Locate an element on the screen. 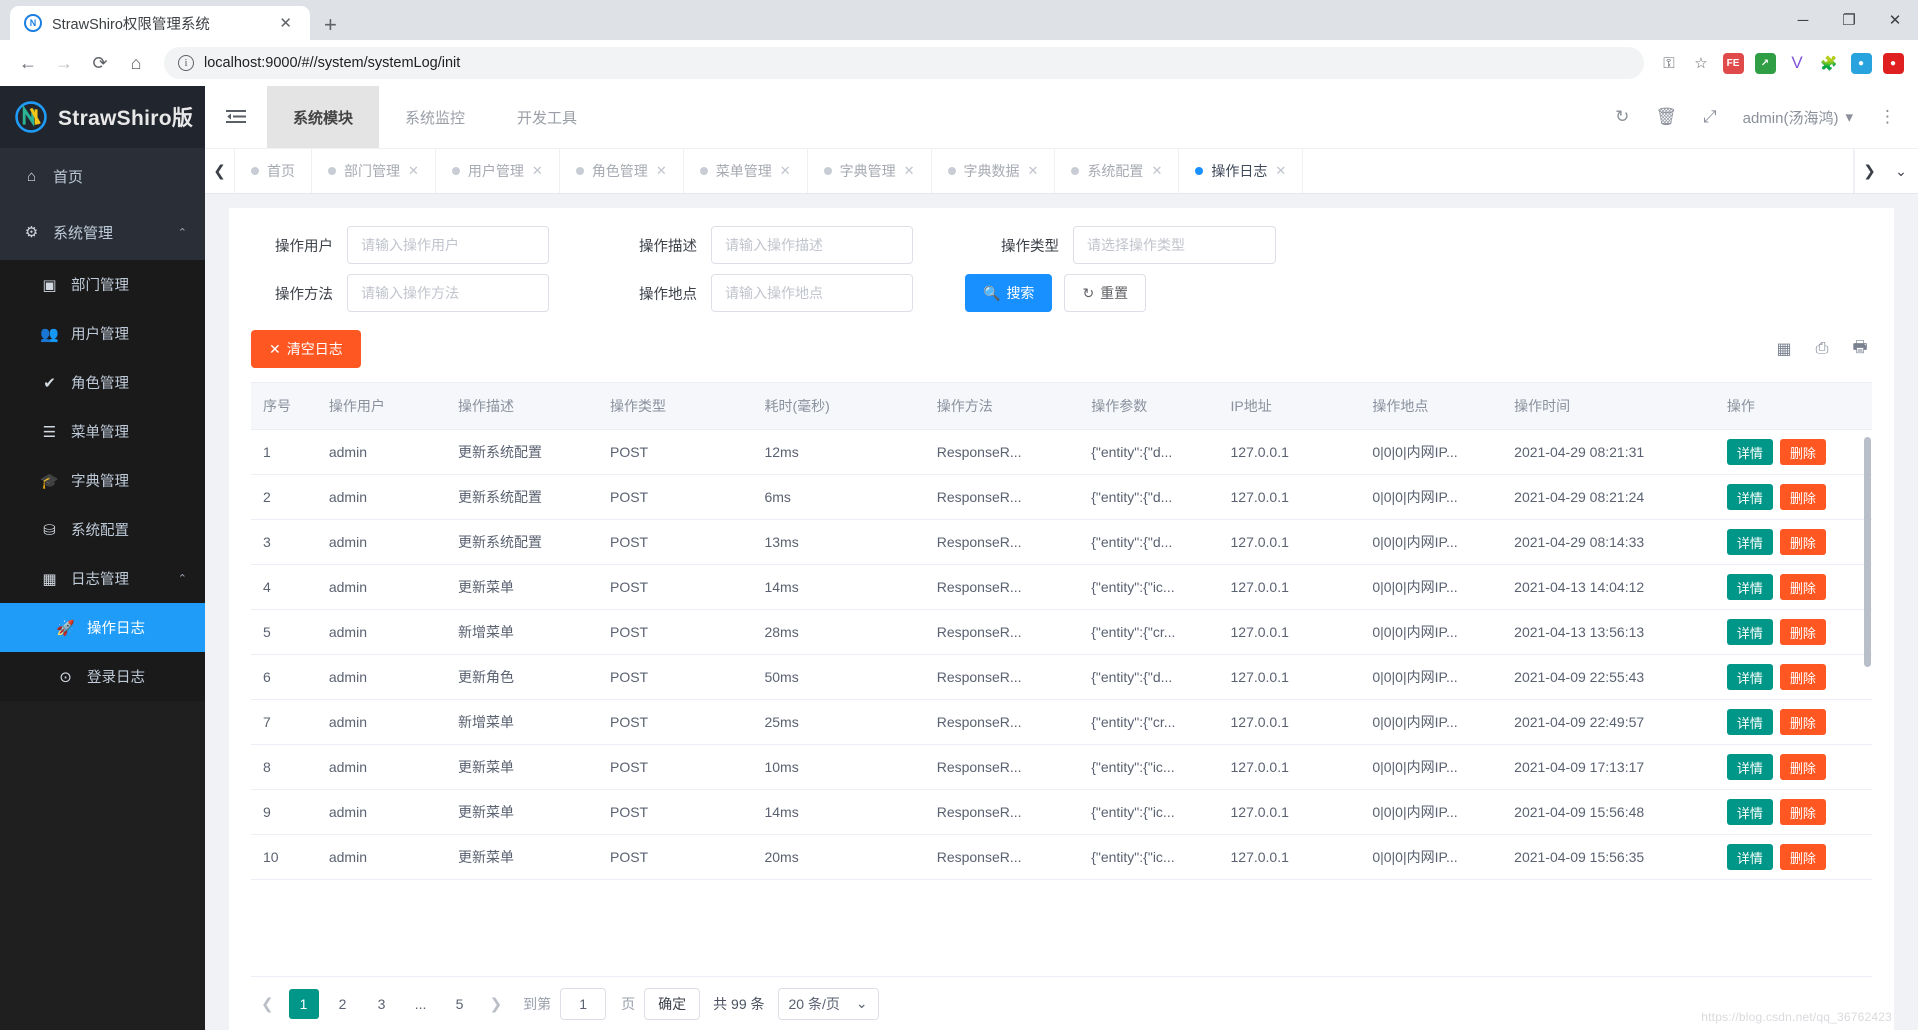  password-key-icon: ⚿ is located at coordinates (1669, 63).